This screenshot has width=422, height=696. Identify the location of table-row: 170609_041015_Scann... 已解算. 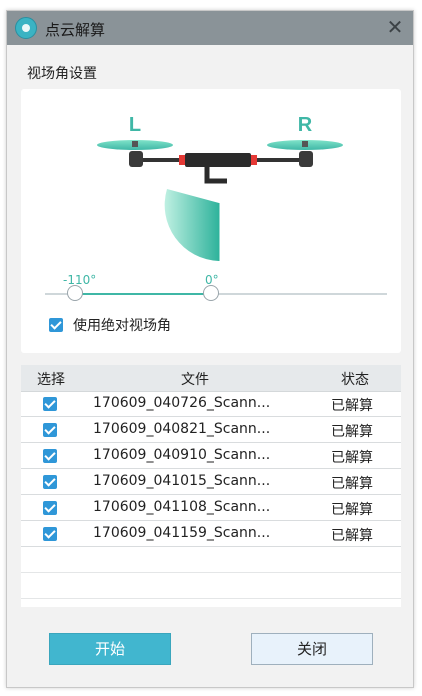
(211, 482).